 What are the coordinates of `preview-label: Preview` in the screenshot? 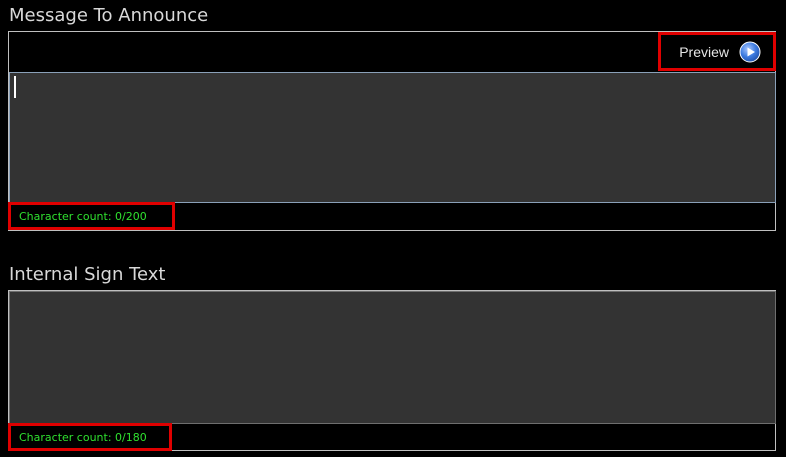 It's located at (704, 51).